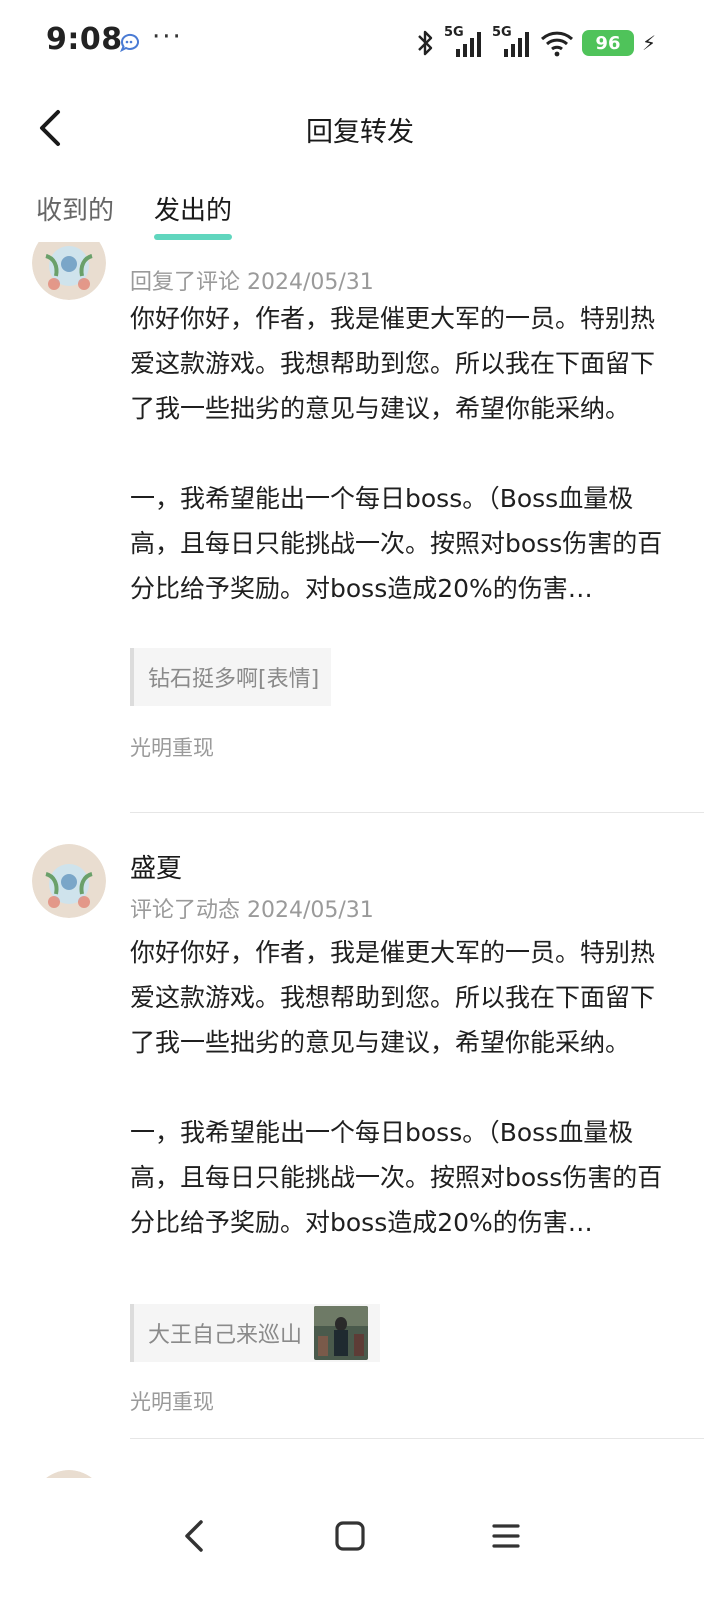  What do you see at coordinates (225, 1335) in the screenshot?
I see `quoted-text: 大王自己来巡山` at bounding box center [225, 1335].